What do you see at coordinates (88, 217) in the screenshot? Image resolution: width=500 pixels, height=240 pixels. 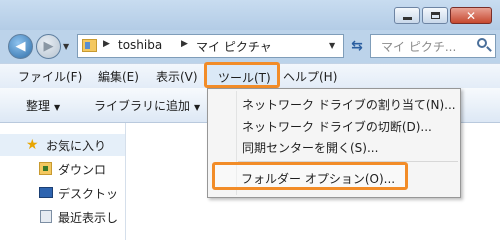 I see `sidebar-item-recent: 最近表示し` at bounding box center [88, 217].